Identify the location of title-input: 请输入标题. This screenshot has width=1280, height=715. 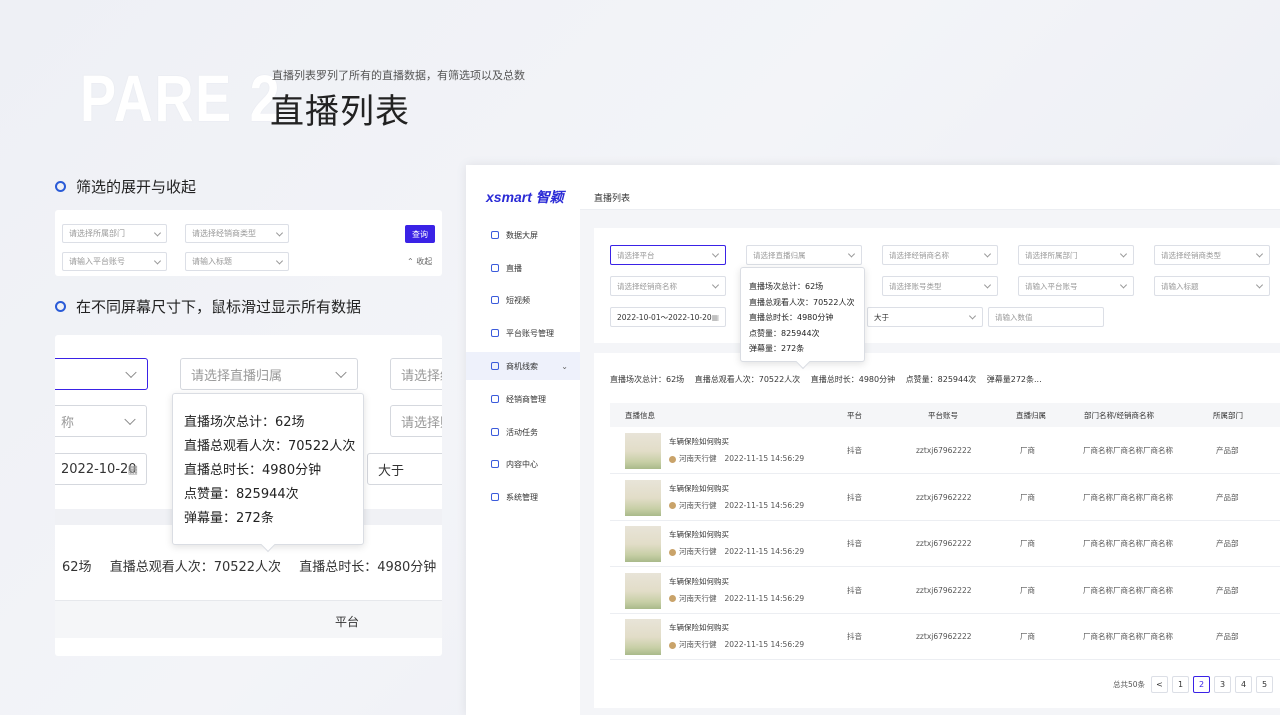
(237, 261).